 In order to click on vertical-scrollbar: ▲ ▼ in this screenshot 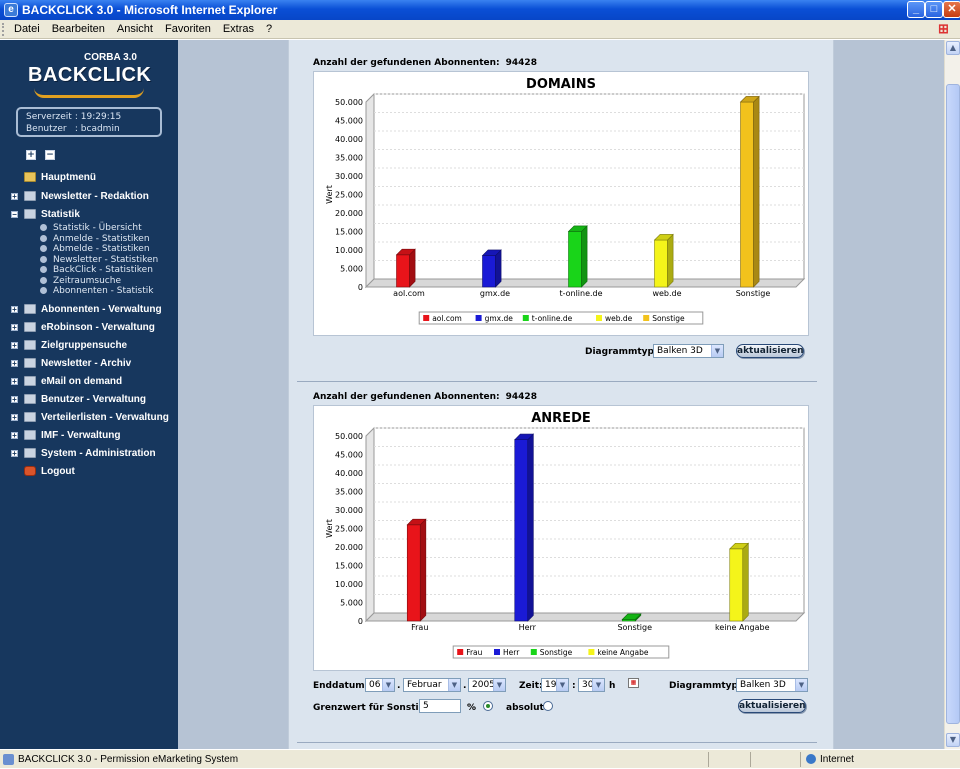, I will do `click(952, 394)`.